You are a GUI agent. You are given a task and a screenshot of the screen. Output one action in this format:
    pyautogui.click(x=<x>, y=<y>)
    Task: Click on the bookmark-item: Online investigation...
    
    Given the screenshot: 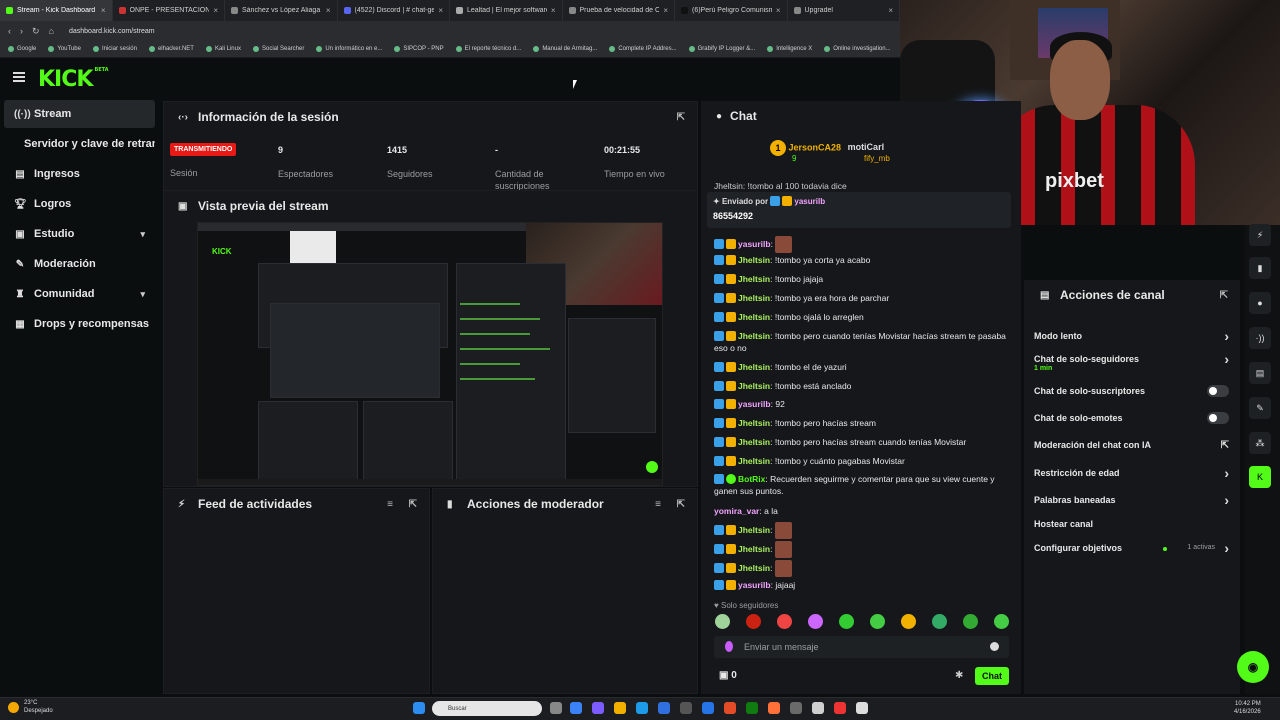 What is the action you would take?
    pyautogui.click(x=857, y=49)
    